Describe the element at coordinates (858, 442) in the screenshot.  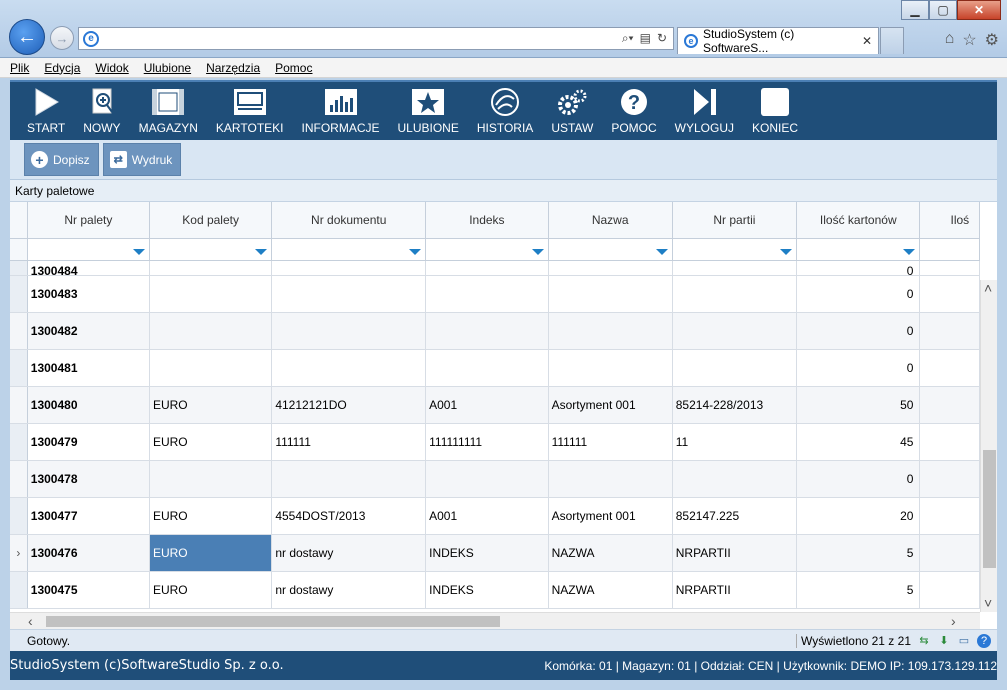
I see `carton-count-cell: 45` at that location.